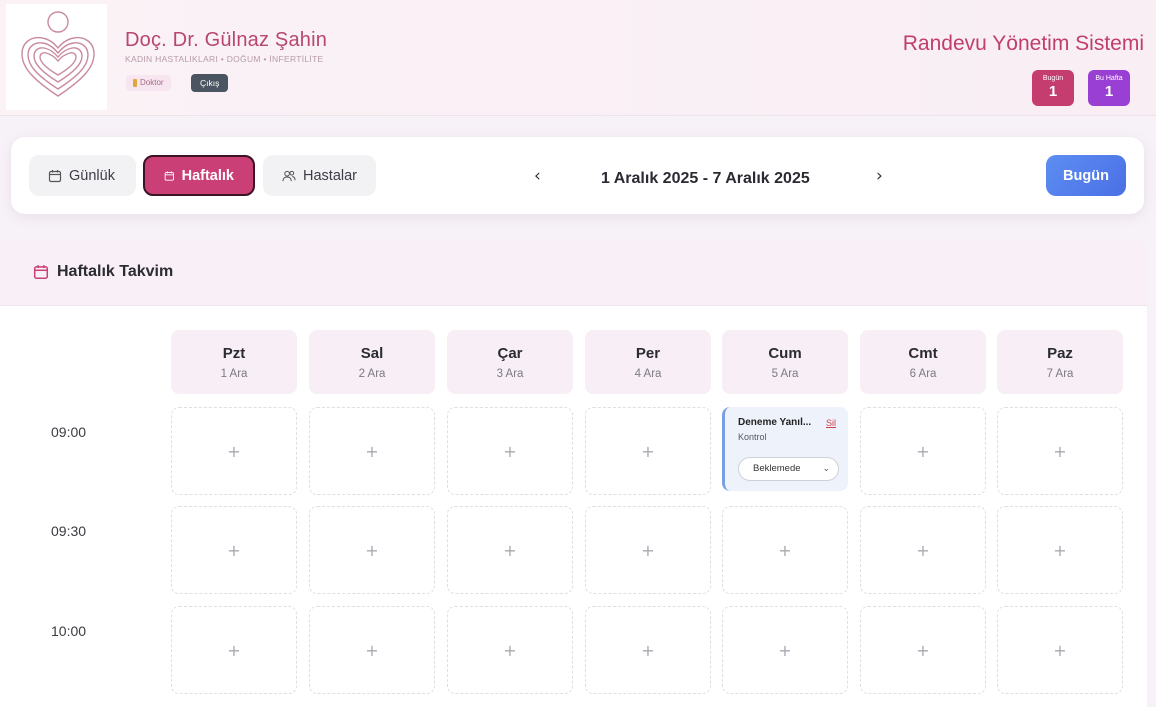 This screenshot has height=707, width=1156. What do you see at coordinates (152, 82) in the screenshot?
I see `role-label: Doktor` at bounding box center [152, 82].